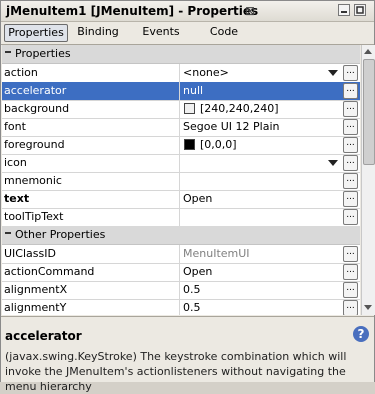 The height and width of the screenshot is (394, 375). I want to click on description-title: accelerator, so click(43, 336).